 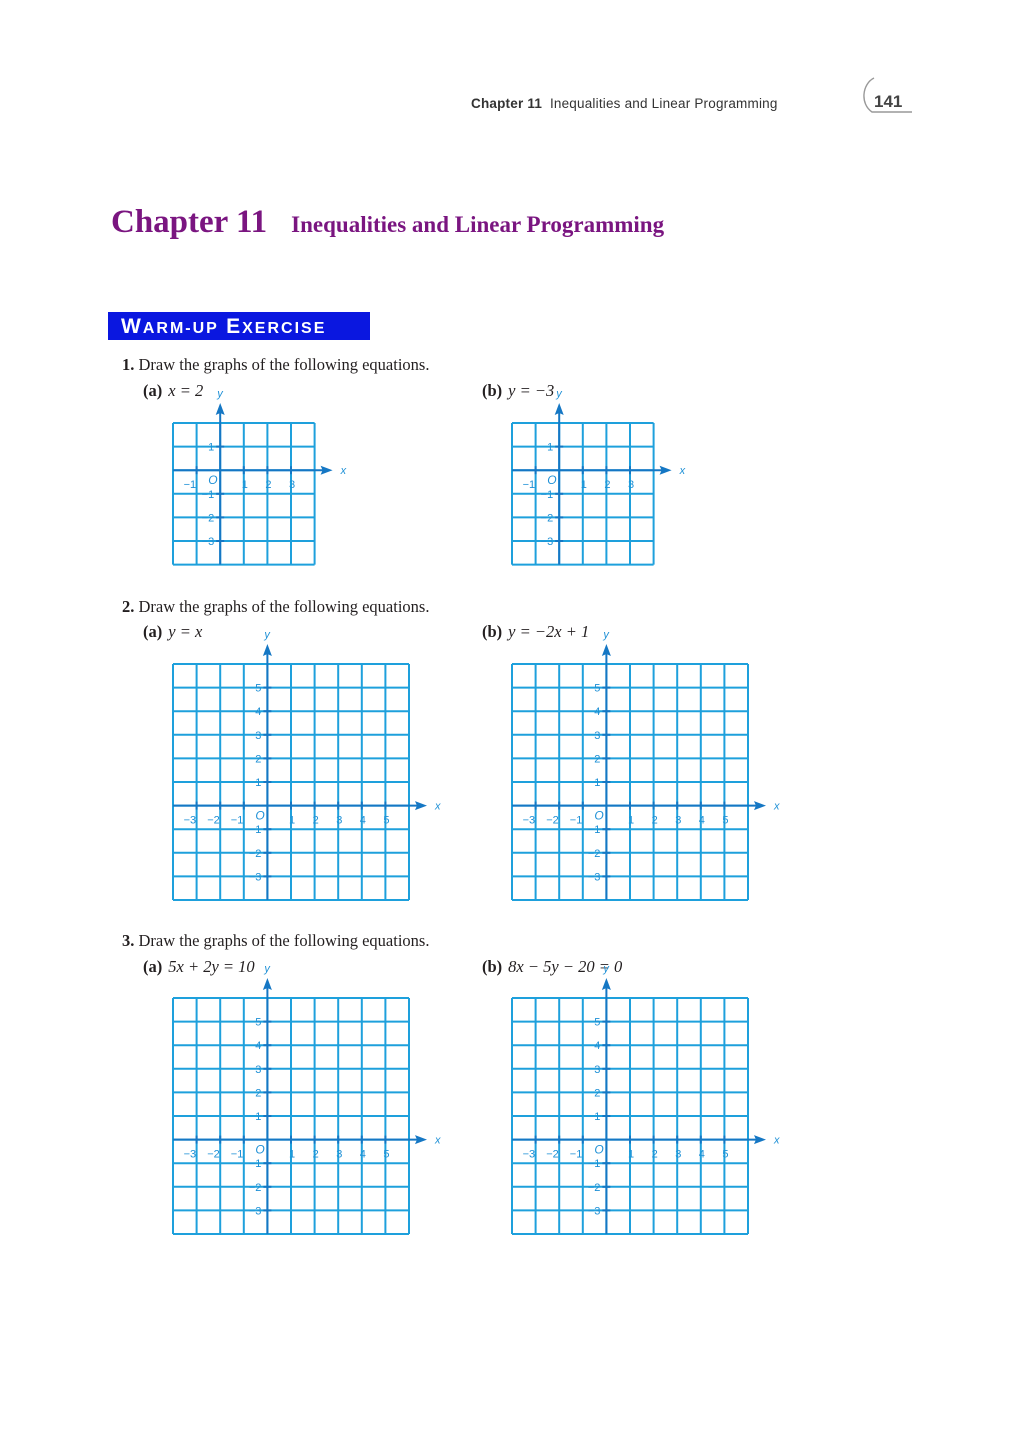 What do you see at coordinates (213, 821) in the screenshot?
I see `x-tick-label: −2` at bounding box center [213, 821].